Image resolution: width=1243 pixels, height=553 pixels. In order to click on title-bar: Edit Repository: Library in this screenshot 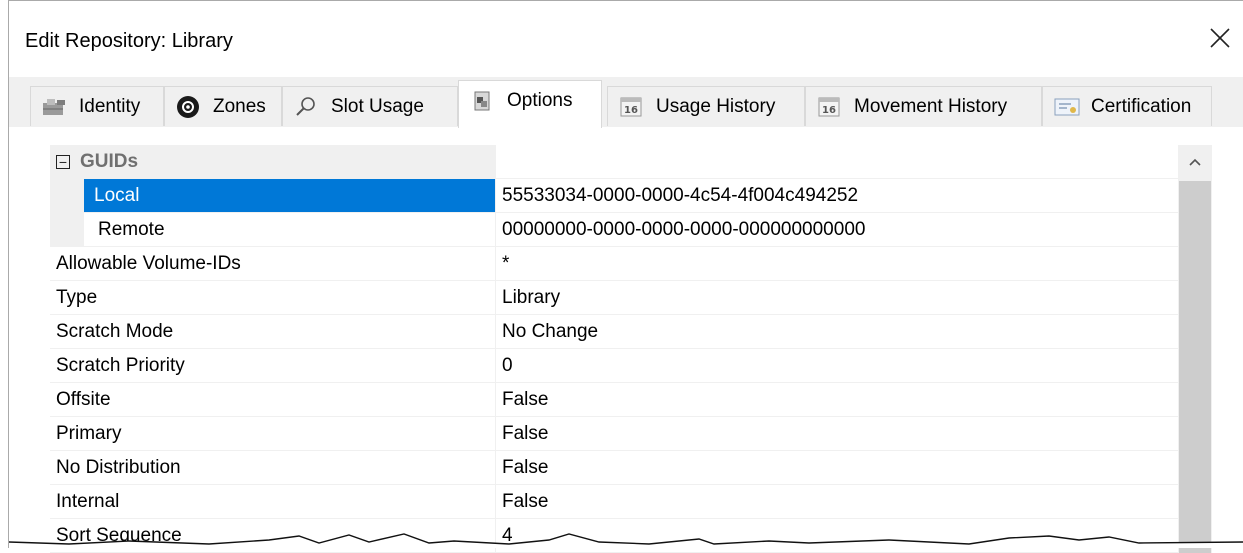, I will do `click(626, 39)`.